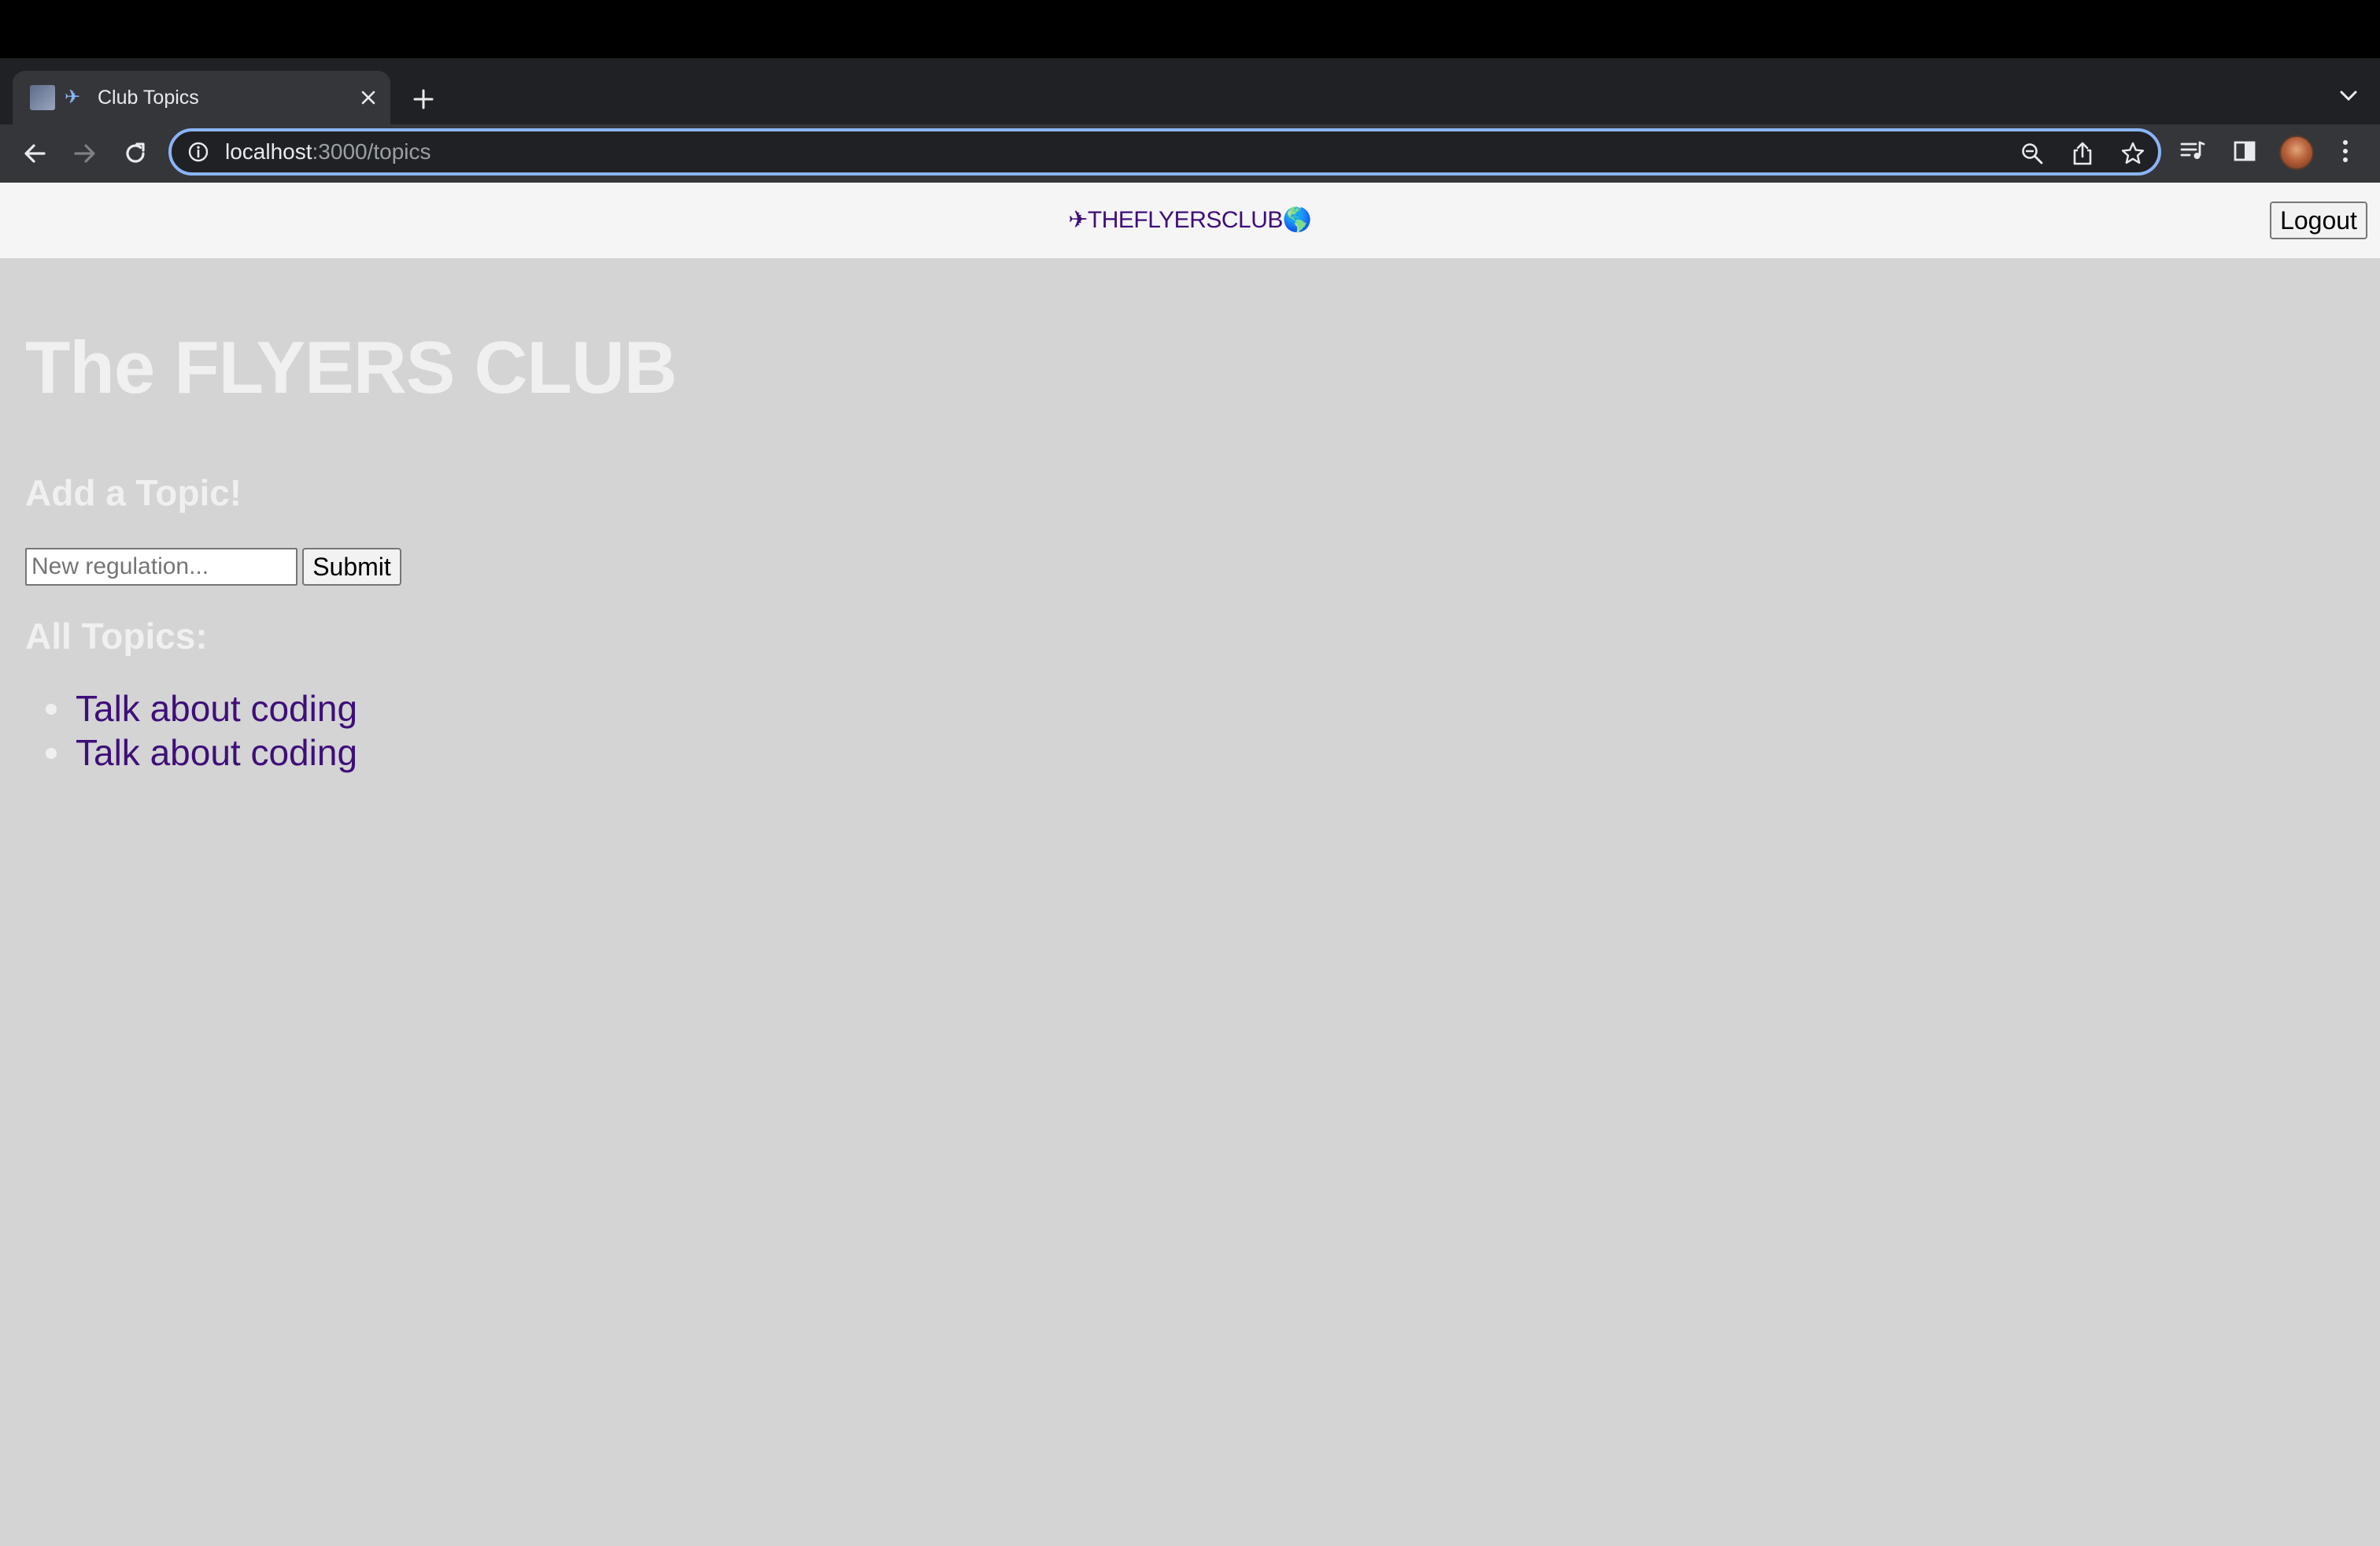 This screenshot has width=2380, height=1546. I want to click on page-title: The FLYERS CLUB, so click(351, 367).